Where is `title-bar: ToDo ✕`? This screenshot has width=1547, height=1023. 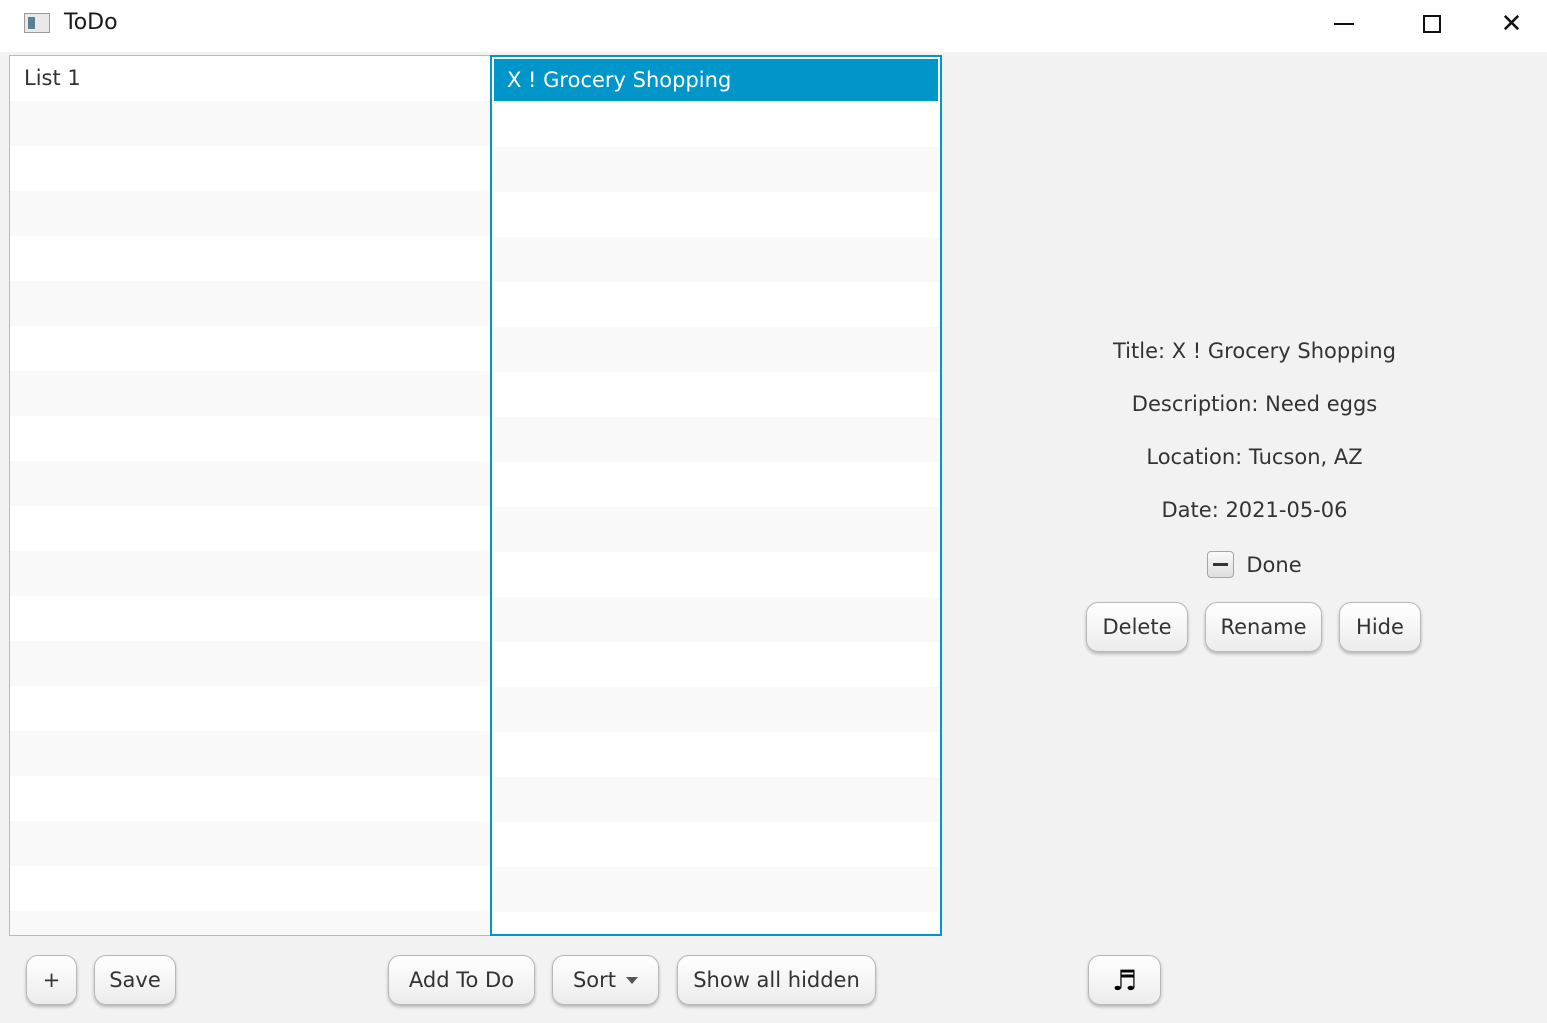 title-bar: ToDo ✕ is located at coordinates (773, 26).